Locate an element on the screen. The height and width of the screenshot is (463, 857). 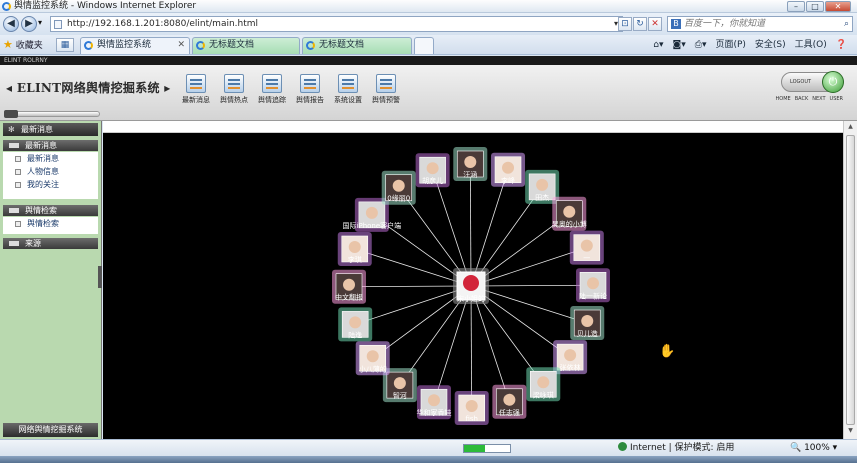
scroll-down-icon: ▼ is located at coordinates (850, 432).